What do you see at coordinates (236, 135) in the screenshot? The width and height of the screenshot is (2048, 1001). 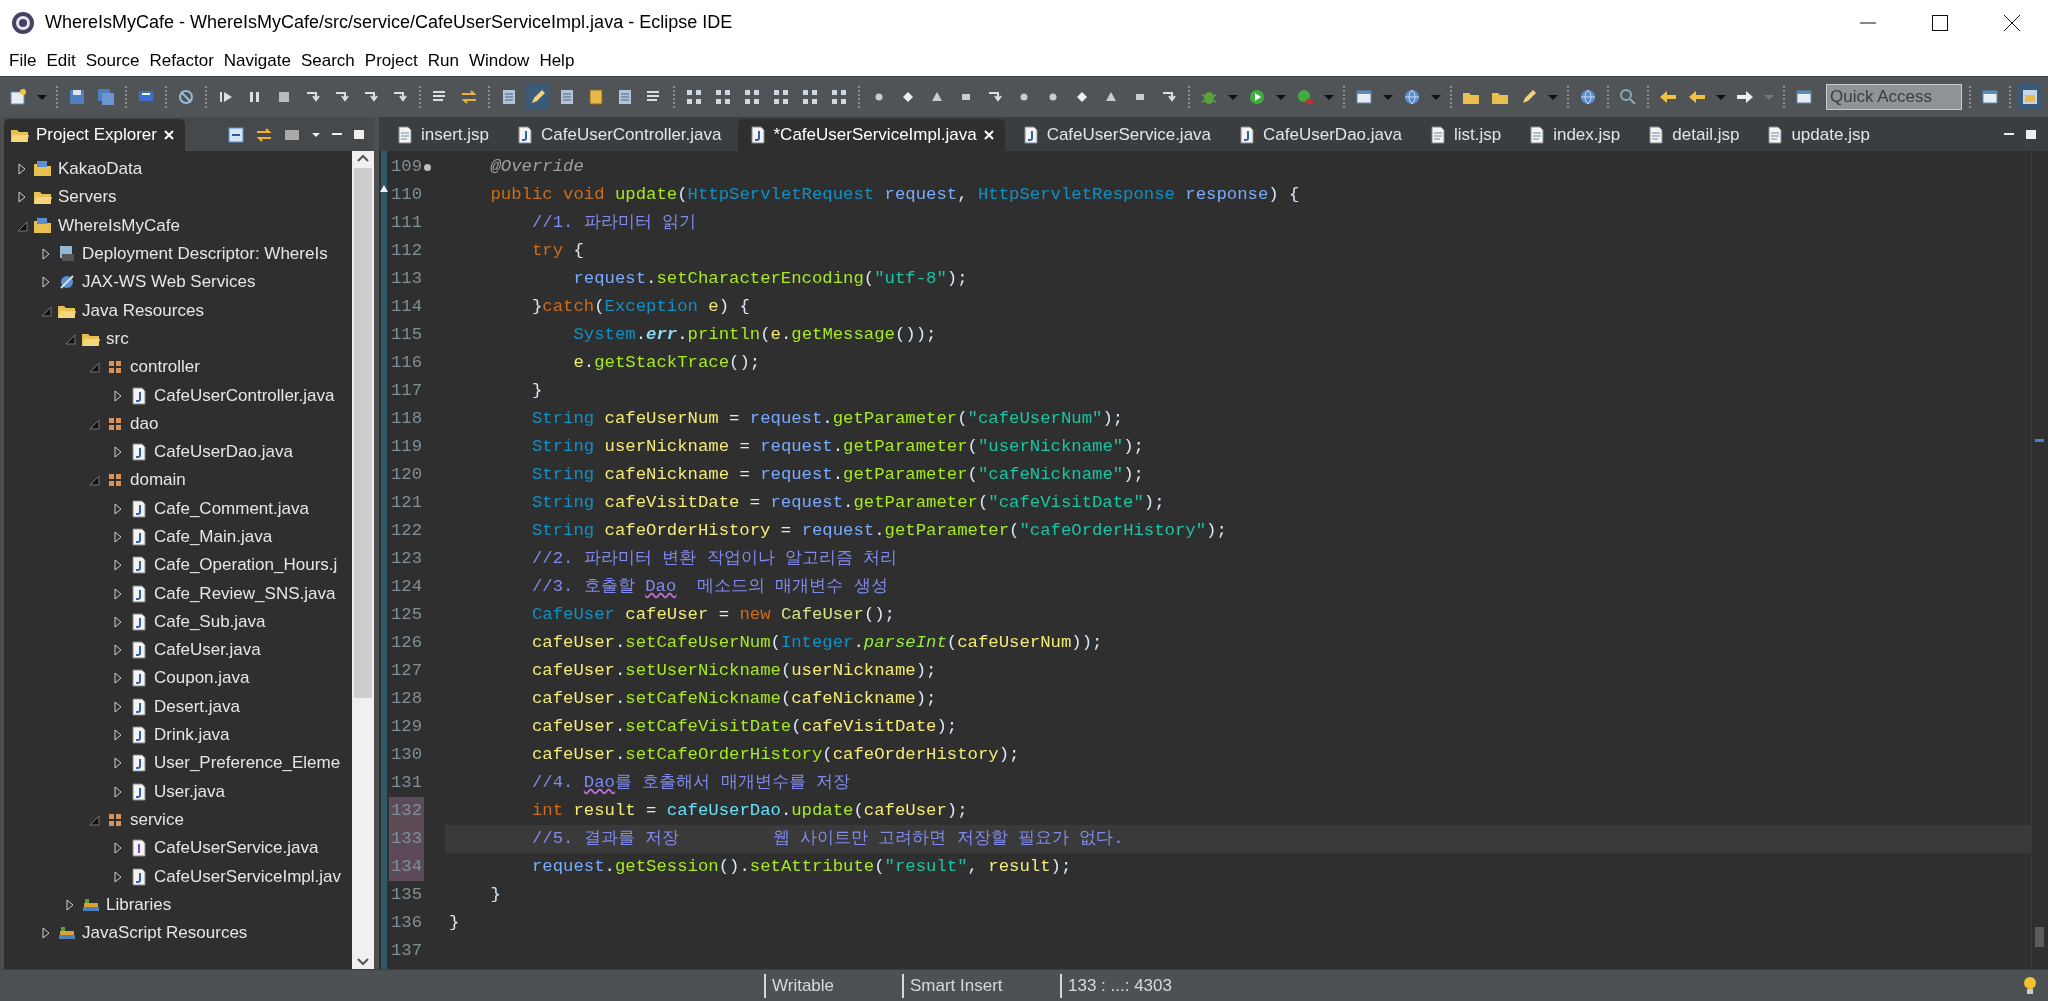 I see `collapse-all-icon` at bounding box center [236, 135].